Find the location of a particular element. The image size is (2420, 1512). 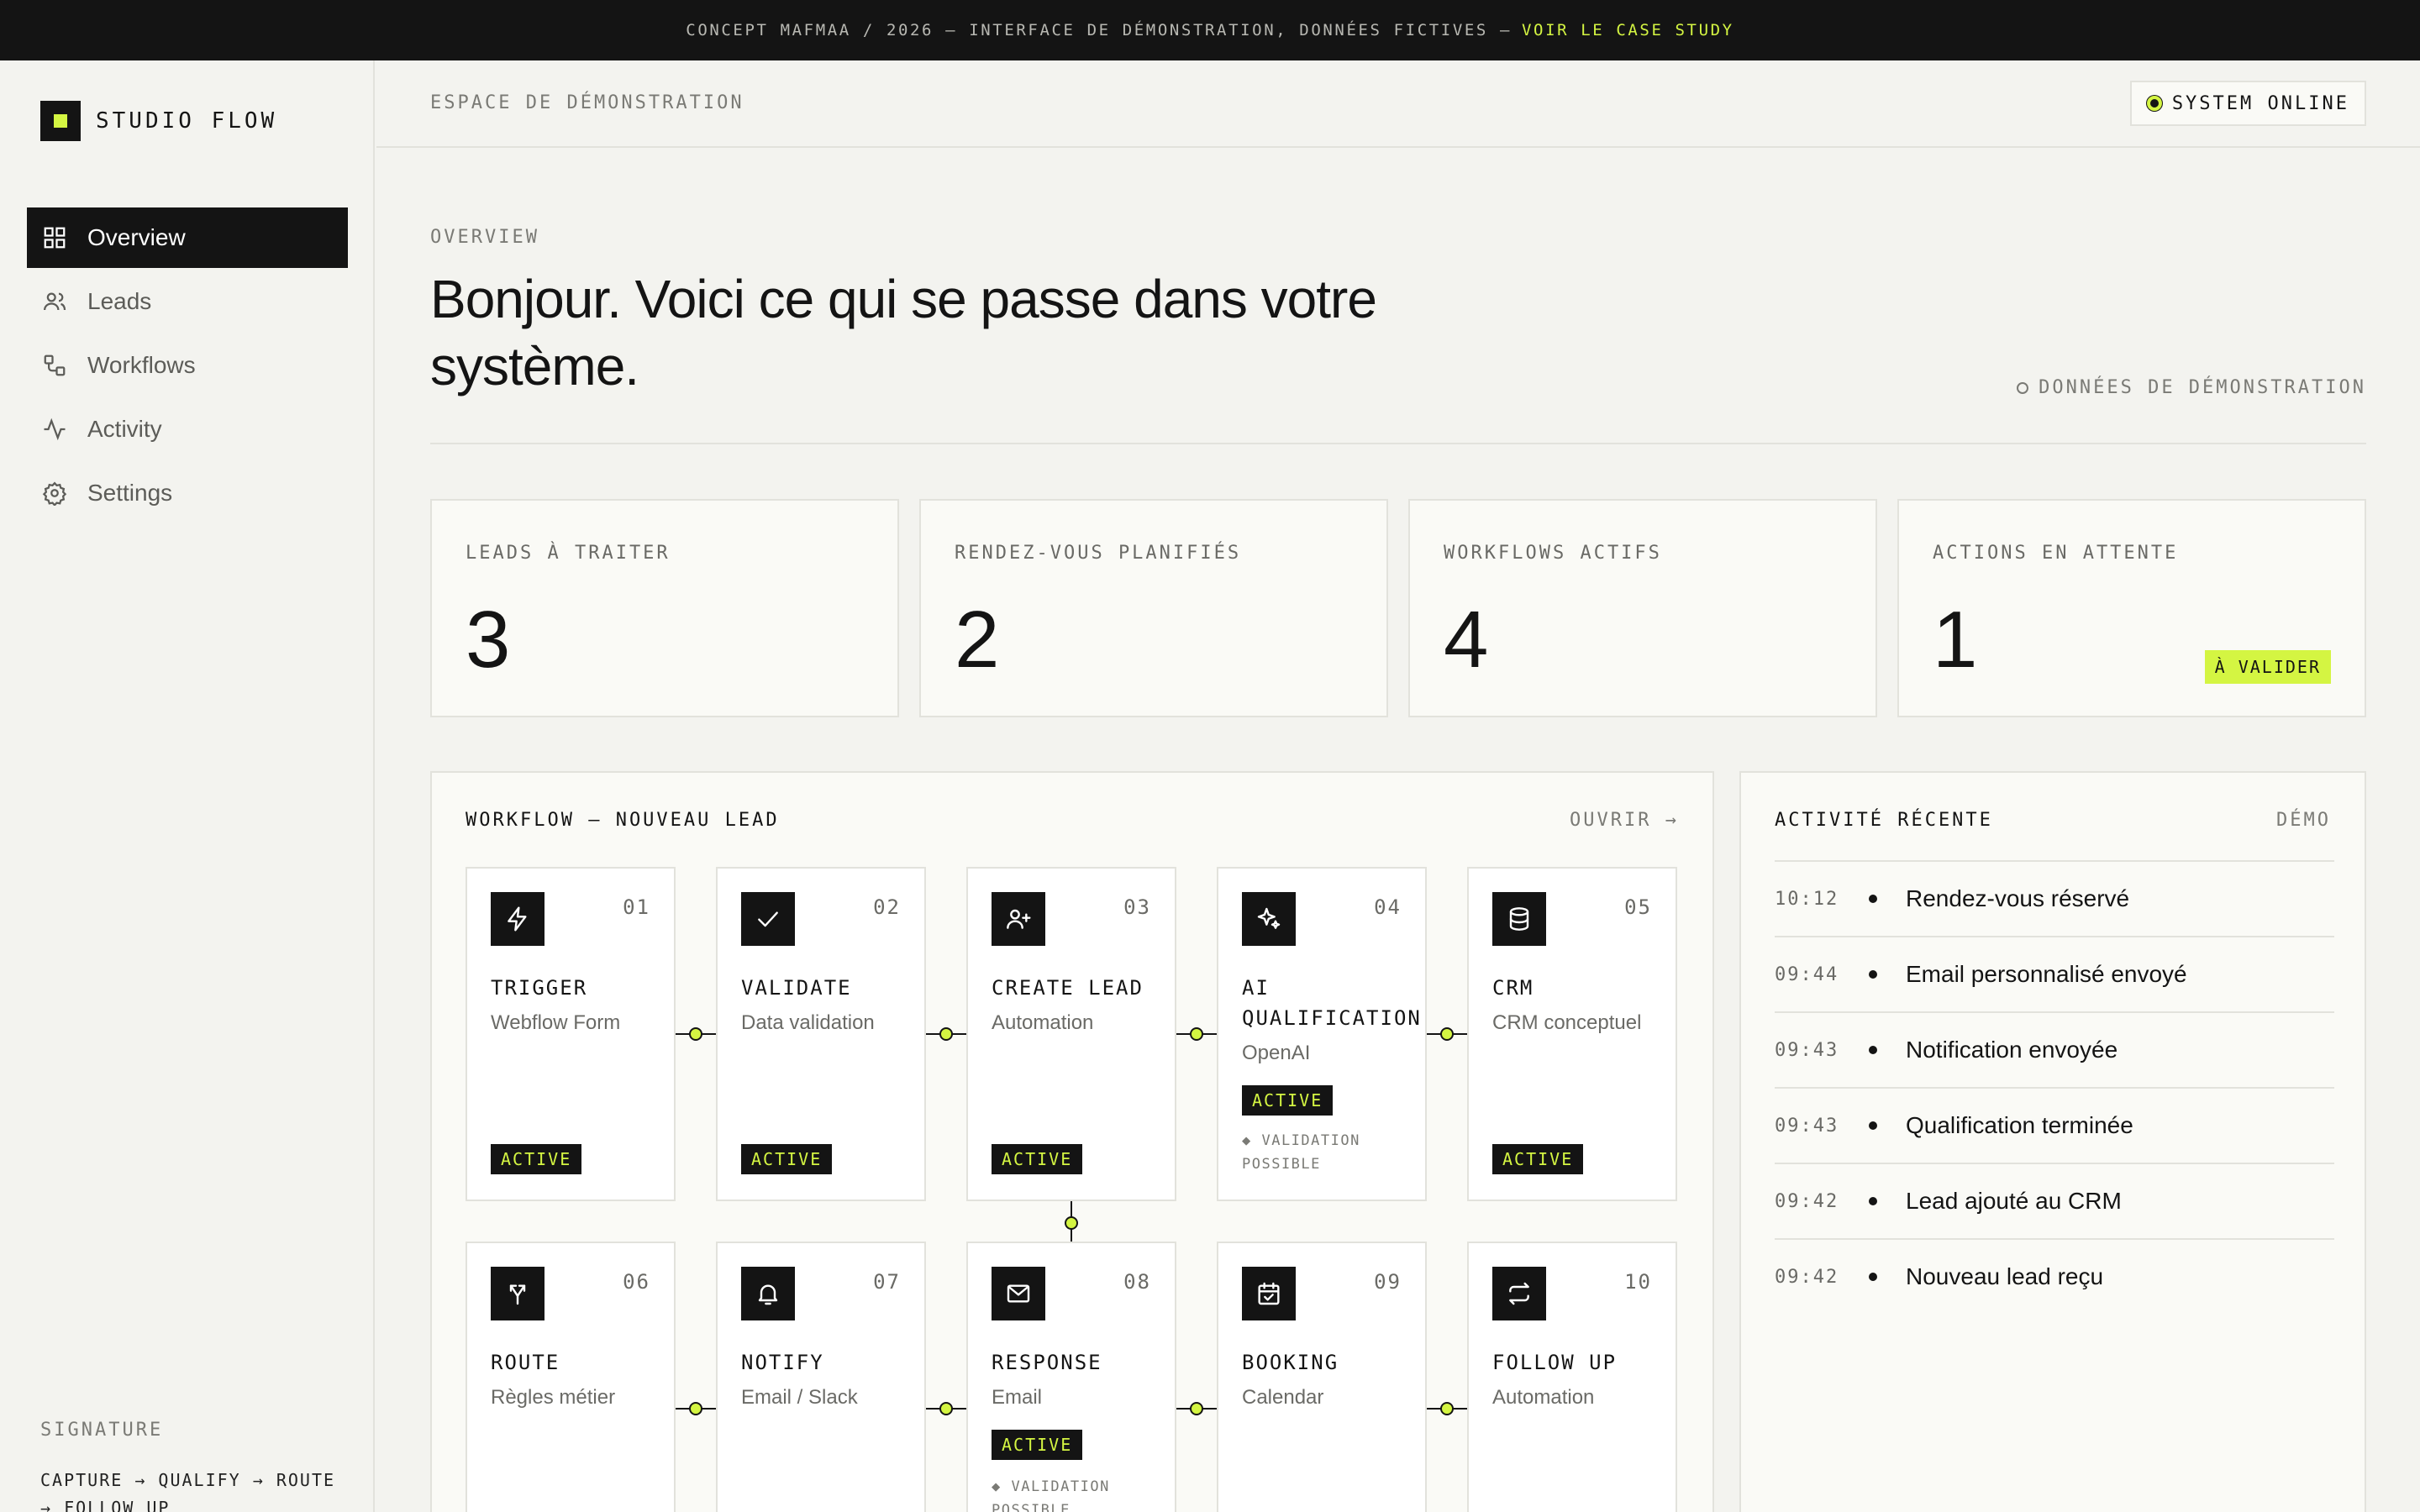

step-number: 06 is located at coordinates (636, 1282).